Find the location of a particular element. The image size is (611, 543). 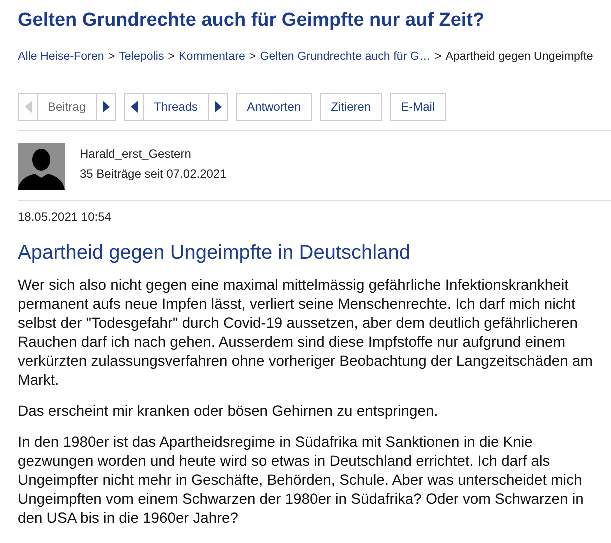

action-button: Antworten is located at coordinates (274, 107).